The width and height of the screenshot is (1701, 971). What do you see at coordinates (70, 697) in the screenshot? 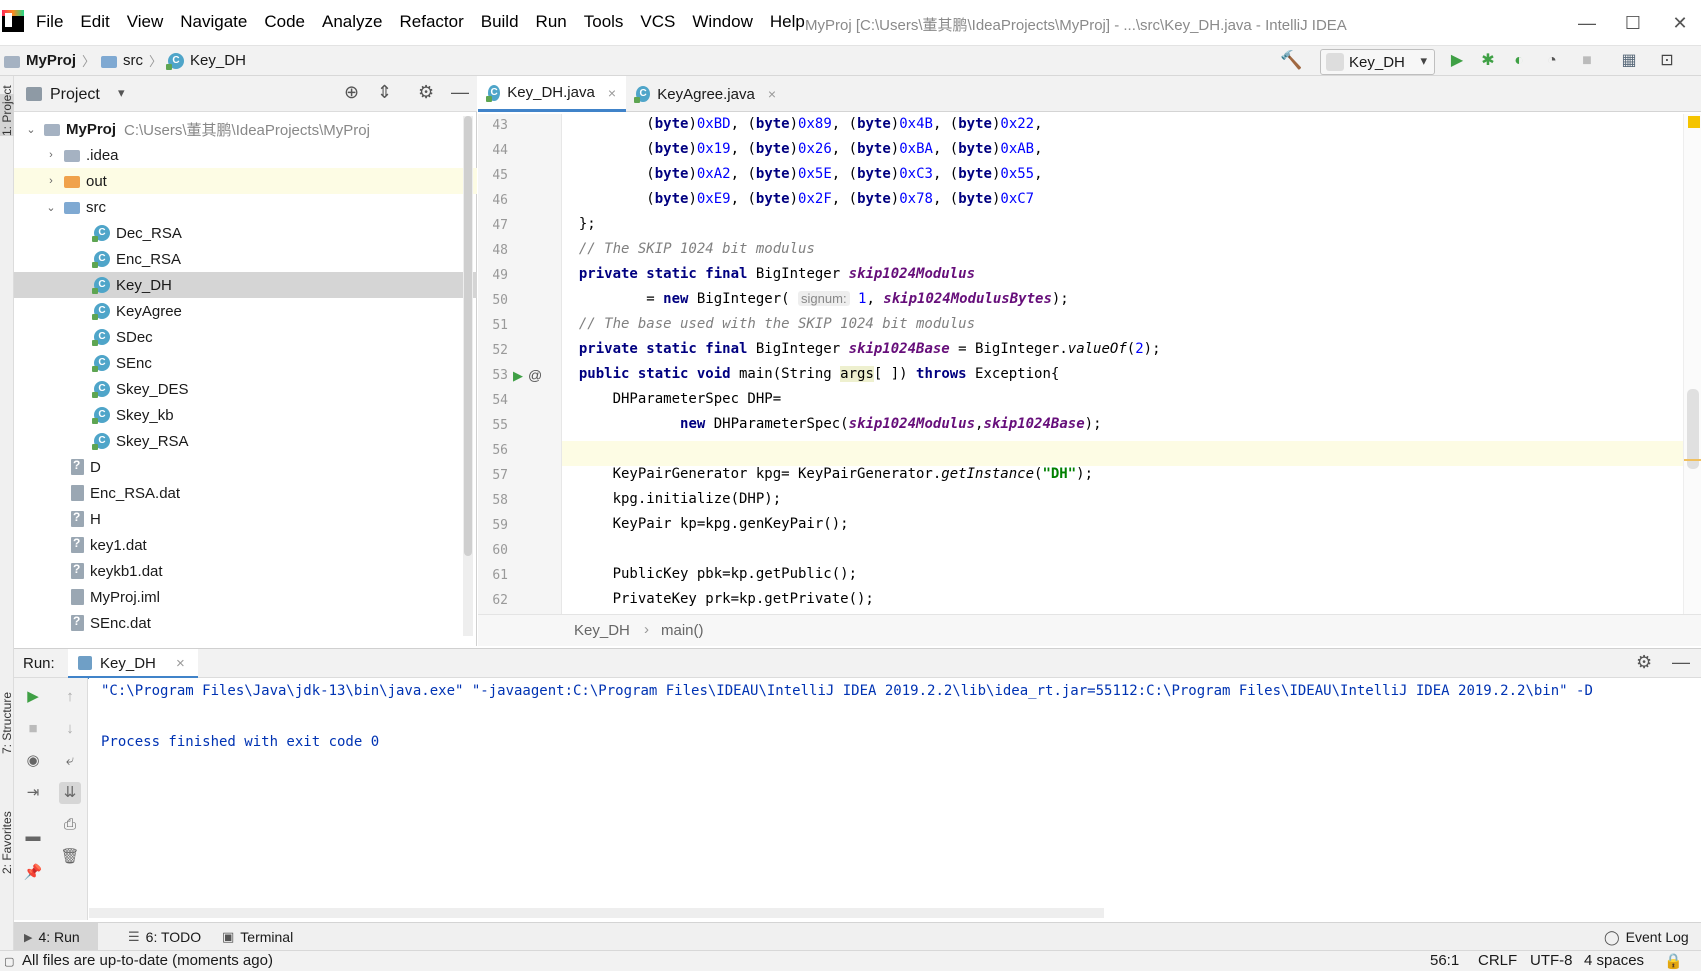
I see `arrow-up-icon: ↑` at bounding box center [70, 697].